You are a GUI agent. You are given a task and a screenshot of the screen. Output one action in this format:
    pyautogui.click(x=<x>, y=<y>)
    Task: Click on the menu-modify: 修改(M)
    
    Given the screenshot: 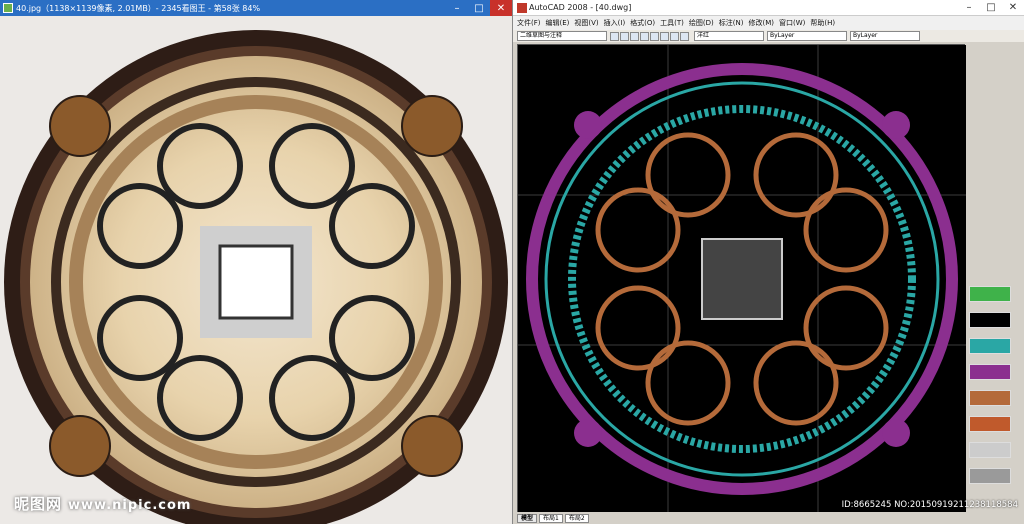 What is the action you would take?
    pyautogui.click(x=761, y=23)
    